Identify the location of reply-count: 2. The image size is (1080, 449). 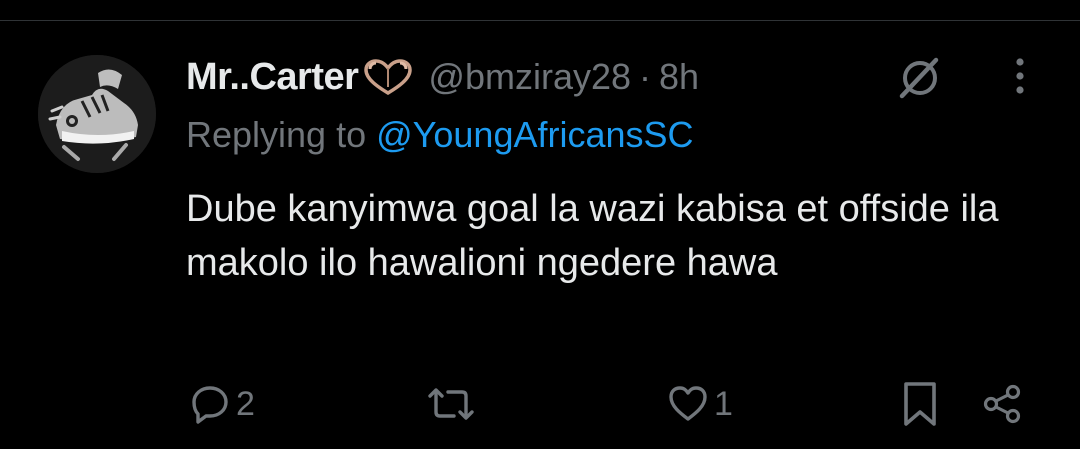
(245, 403).